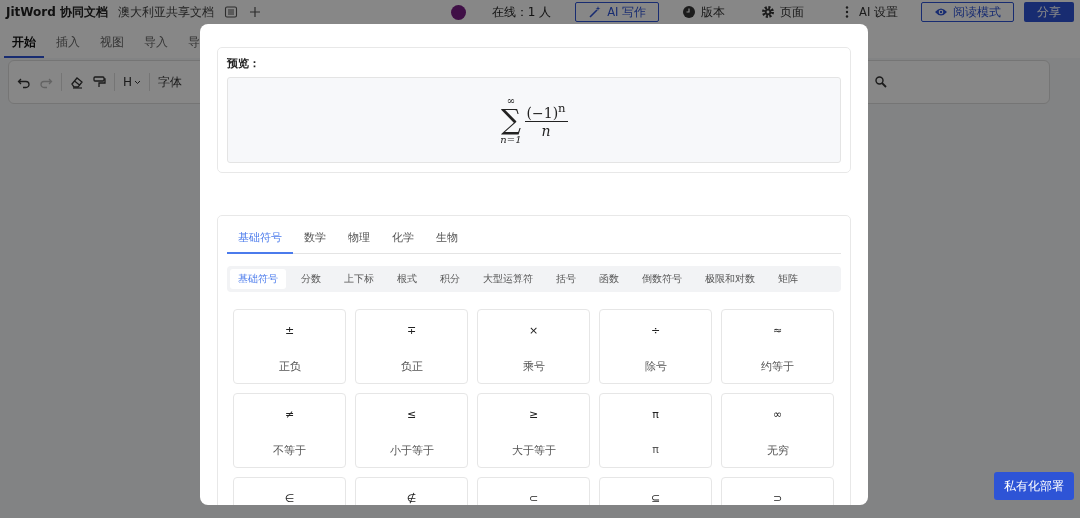  Describe the element at coordinates (662, 279) in the screenshot. I see `category-tab: 倒数符号` at that location.